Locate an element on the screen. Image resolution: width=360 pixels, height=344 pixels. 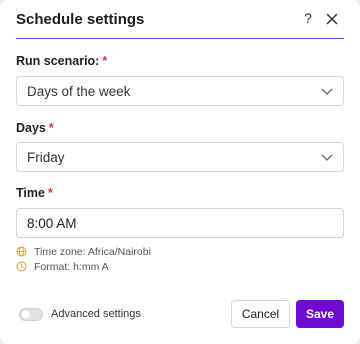
run-scenario-label: Run scenario: * is located at coordinates (61, 61).